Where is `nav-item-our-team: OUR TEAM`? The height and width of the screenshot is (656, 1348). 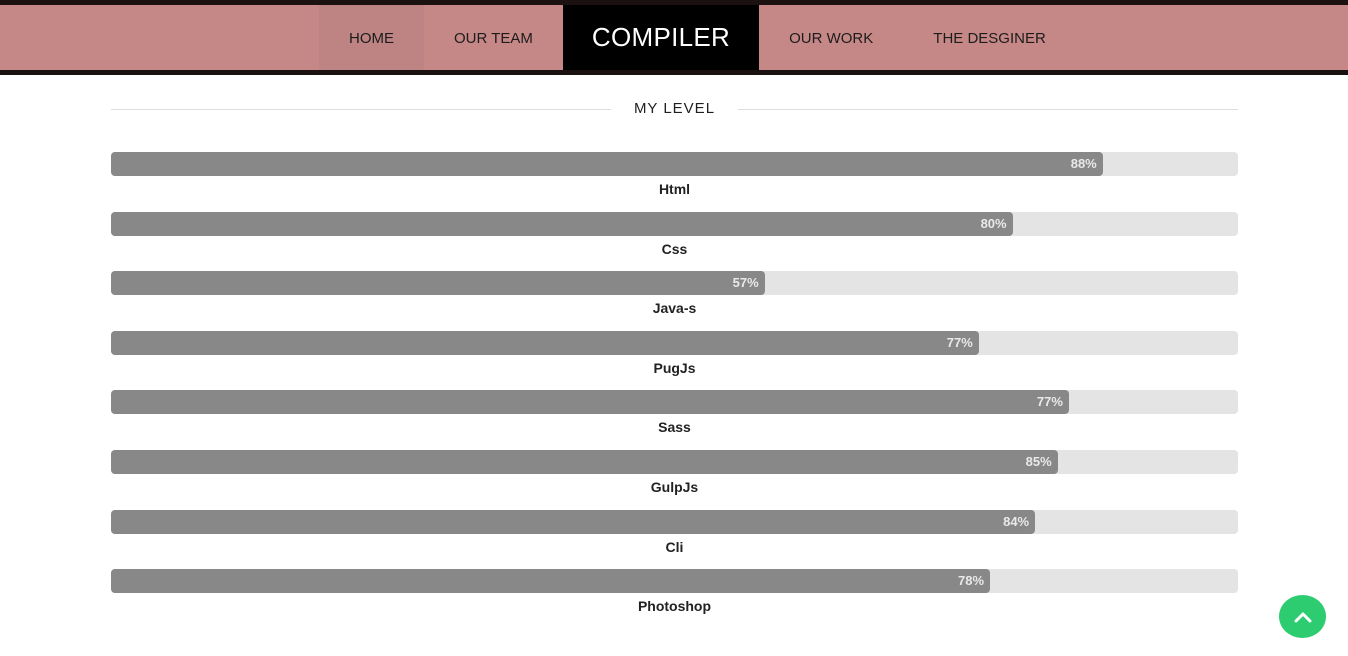
nav-item-our-team: OUR TEAM is located at coordinates (493, 37).